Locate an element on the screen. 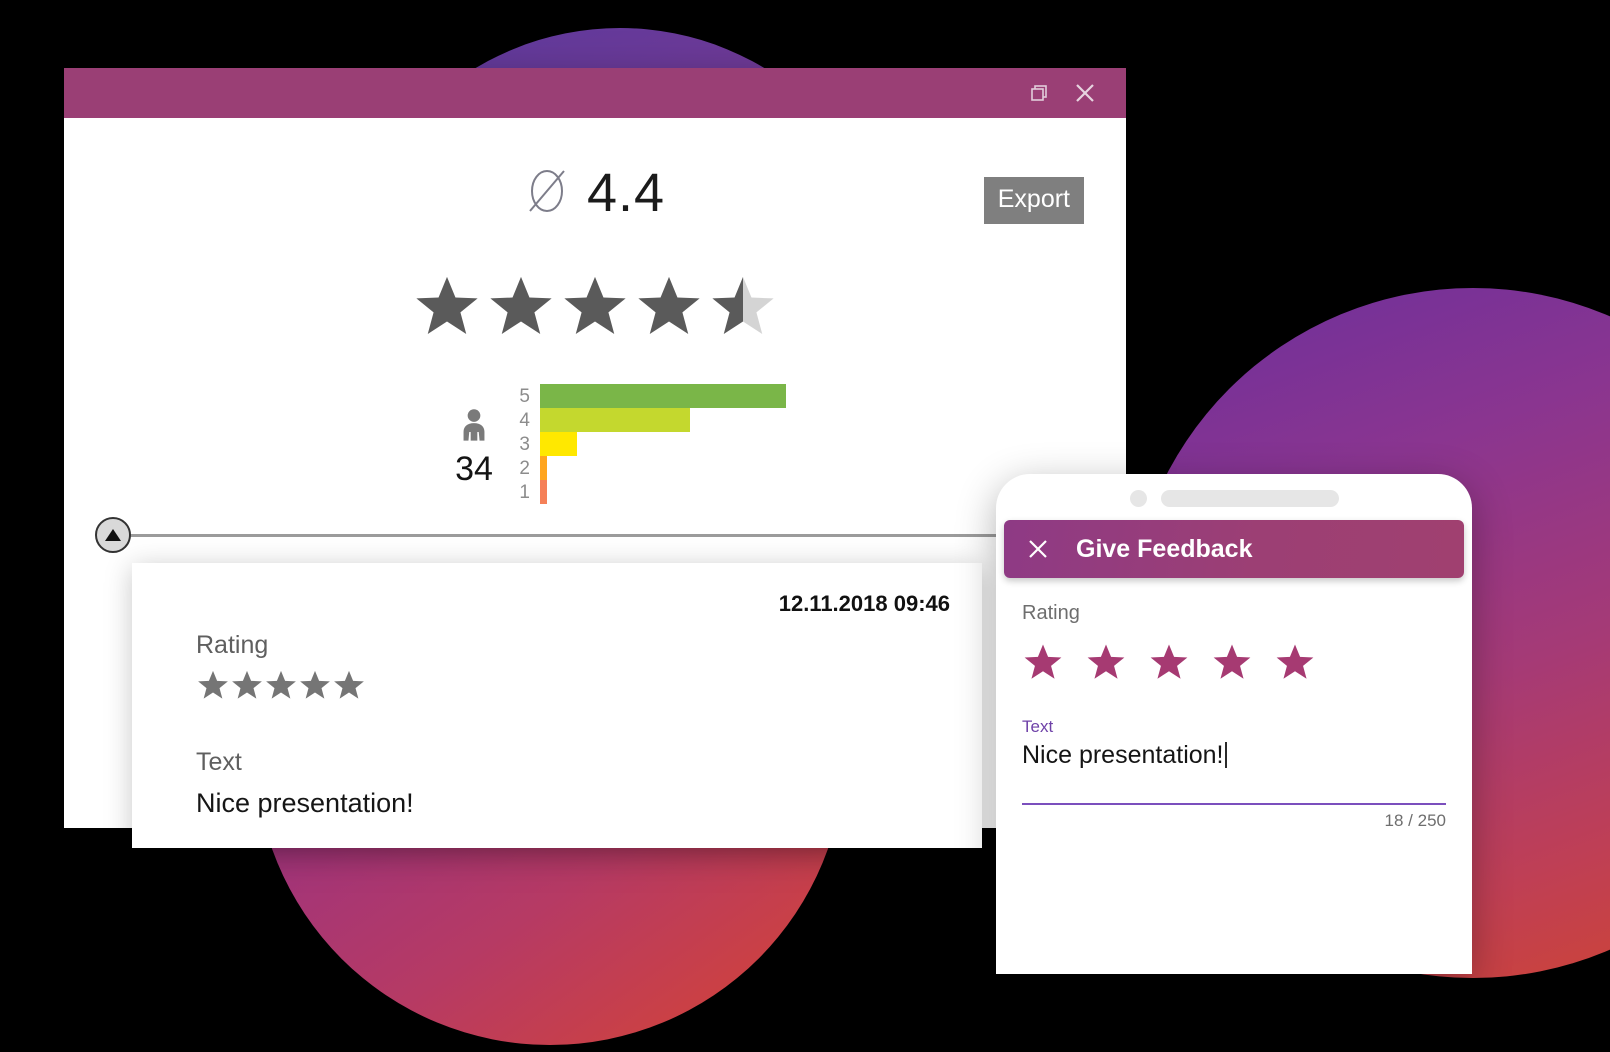 Image resolution: width=1610 pixels, height=1052 pixels. feedback-text-label: Text is located at coordinates (219, 762).